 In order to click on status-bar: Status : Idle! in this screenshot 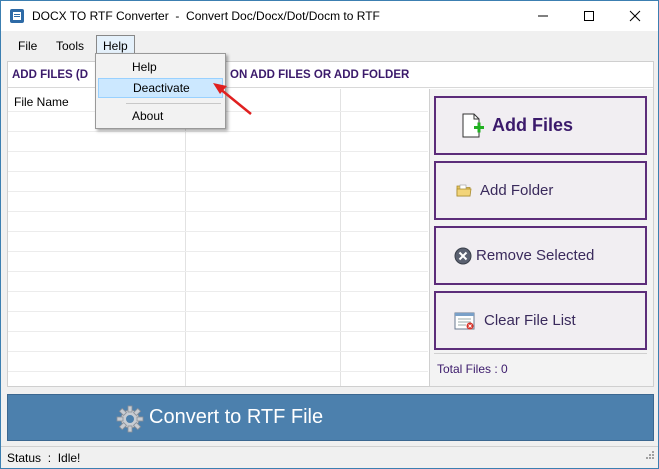, I will do `click(329, 457)`.